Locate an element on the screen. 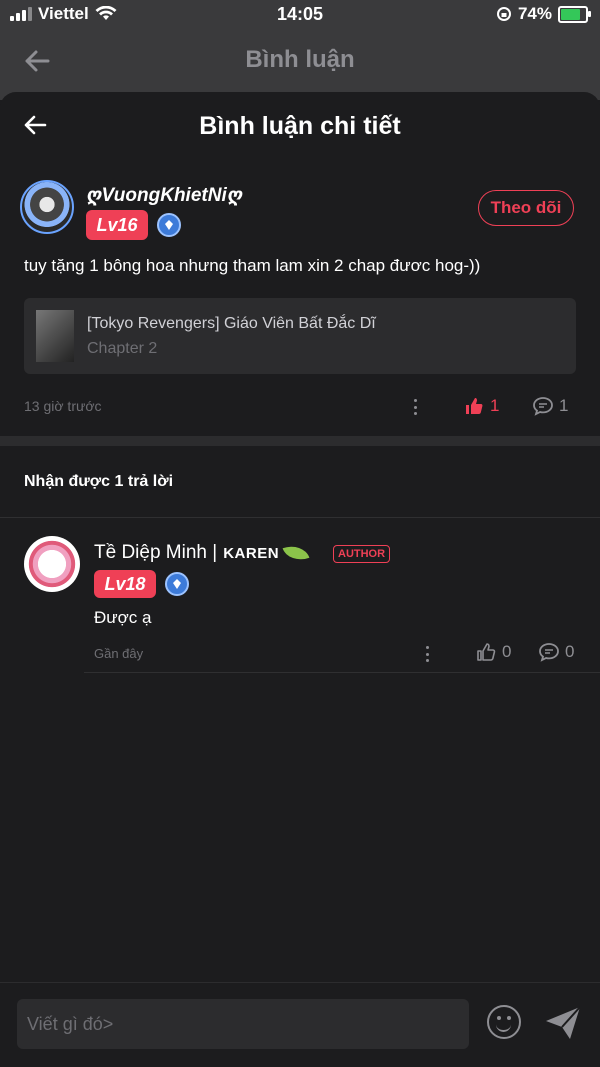 The width and height of the screenshot is (600, 1067). reply-count: 1 is located at coordinates (564, 405).